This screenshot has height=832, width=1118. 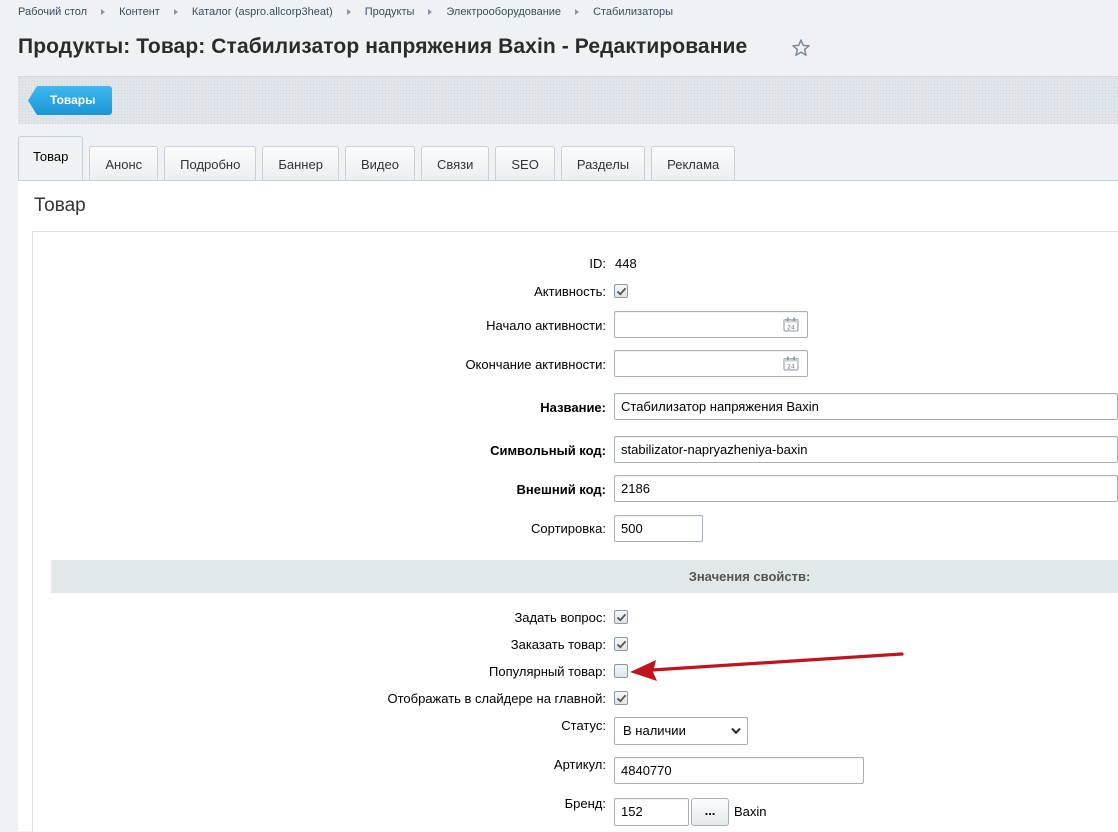 I want to click on start-active-label: Начало активности:, so click(x=546, y=325).